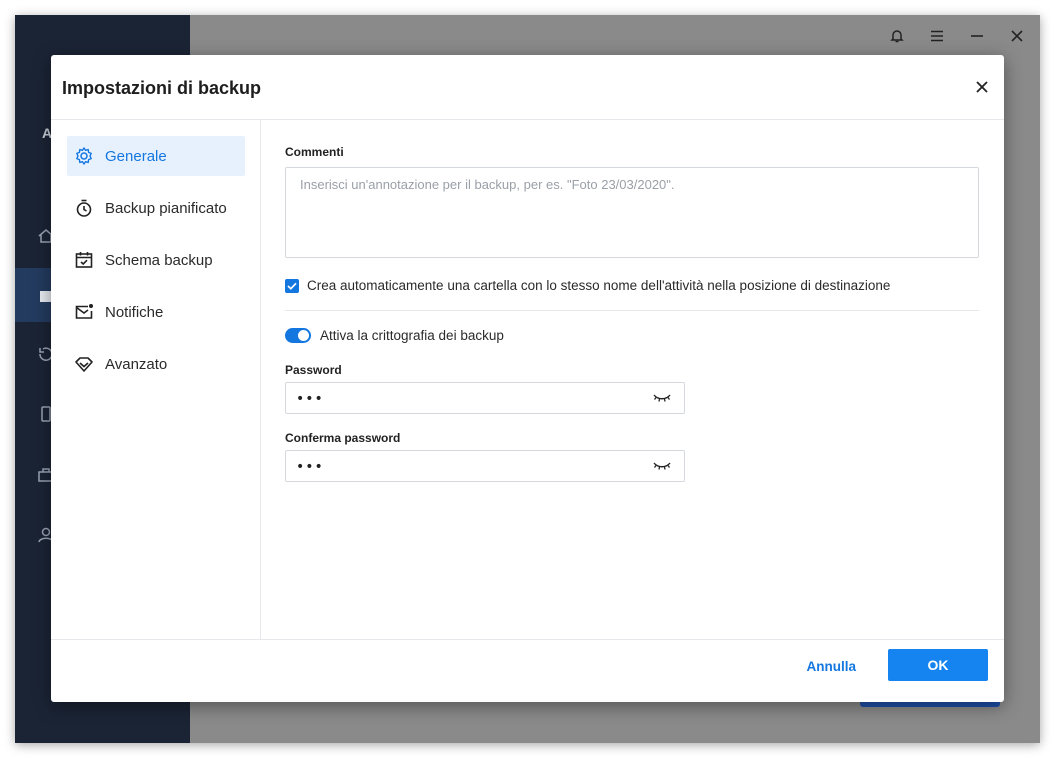 Image resolution: width=1055 pixels, height=758 pixels. What do you see at coordinates (412, 335) in the screenshot?
I see `encryption-toggle-label: Attiva la crittografia dei backup` at bounding box center [412, 335].